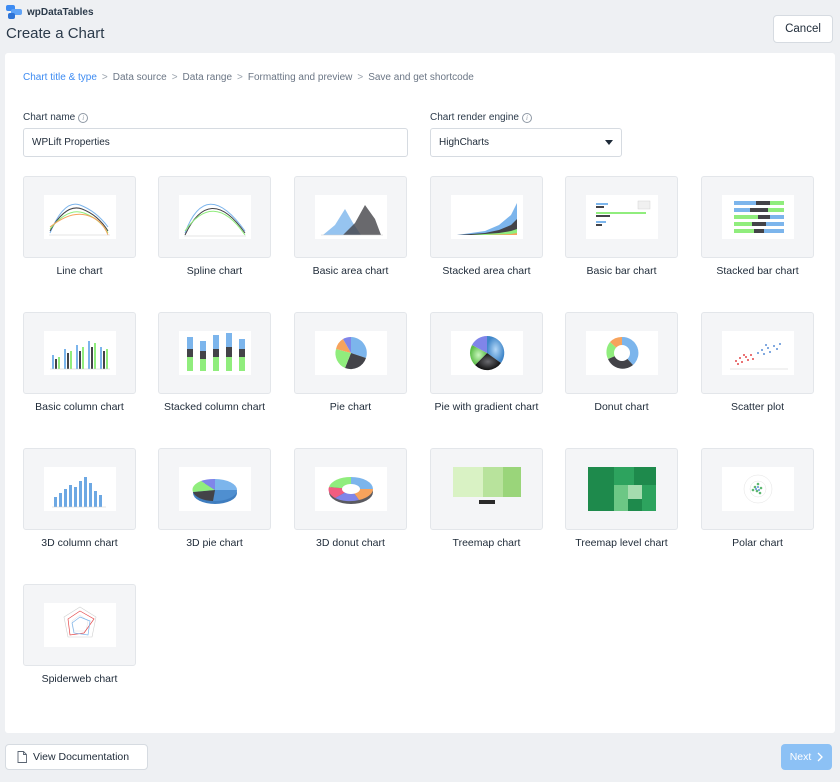 The image size is (840, 782). I want to click on chart-type-stacked-column: Stacked column chart, so click(214, 362).